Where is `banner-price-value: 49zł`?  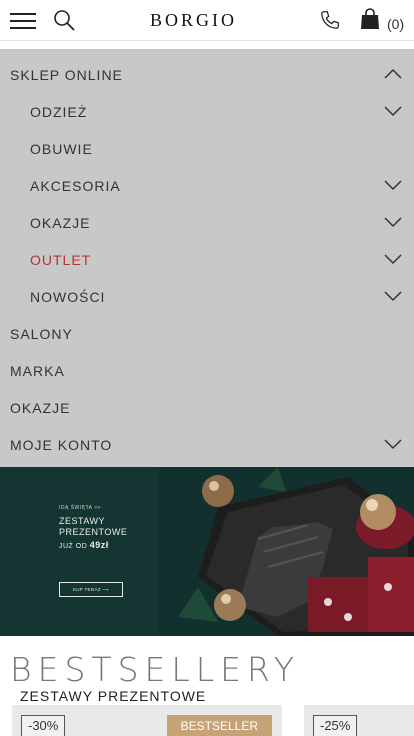
banner-price-value: 49zł is located at coordinates (99, 545).